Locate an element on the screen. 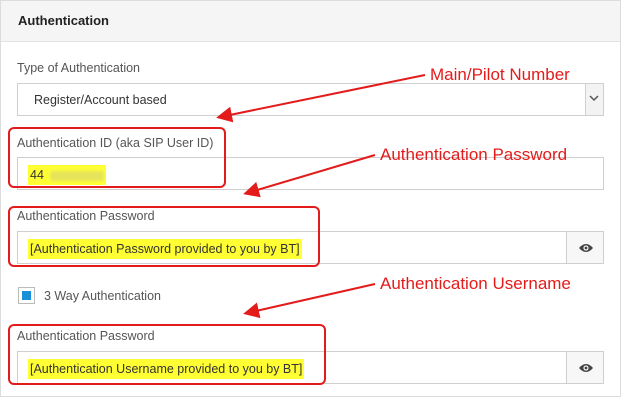  arrow-auth-username is located at coordinates (309, 301).